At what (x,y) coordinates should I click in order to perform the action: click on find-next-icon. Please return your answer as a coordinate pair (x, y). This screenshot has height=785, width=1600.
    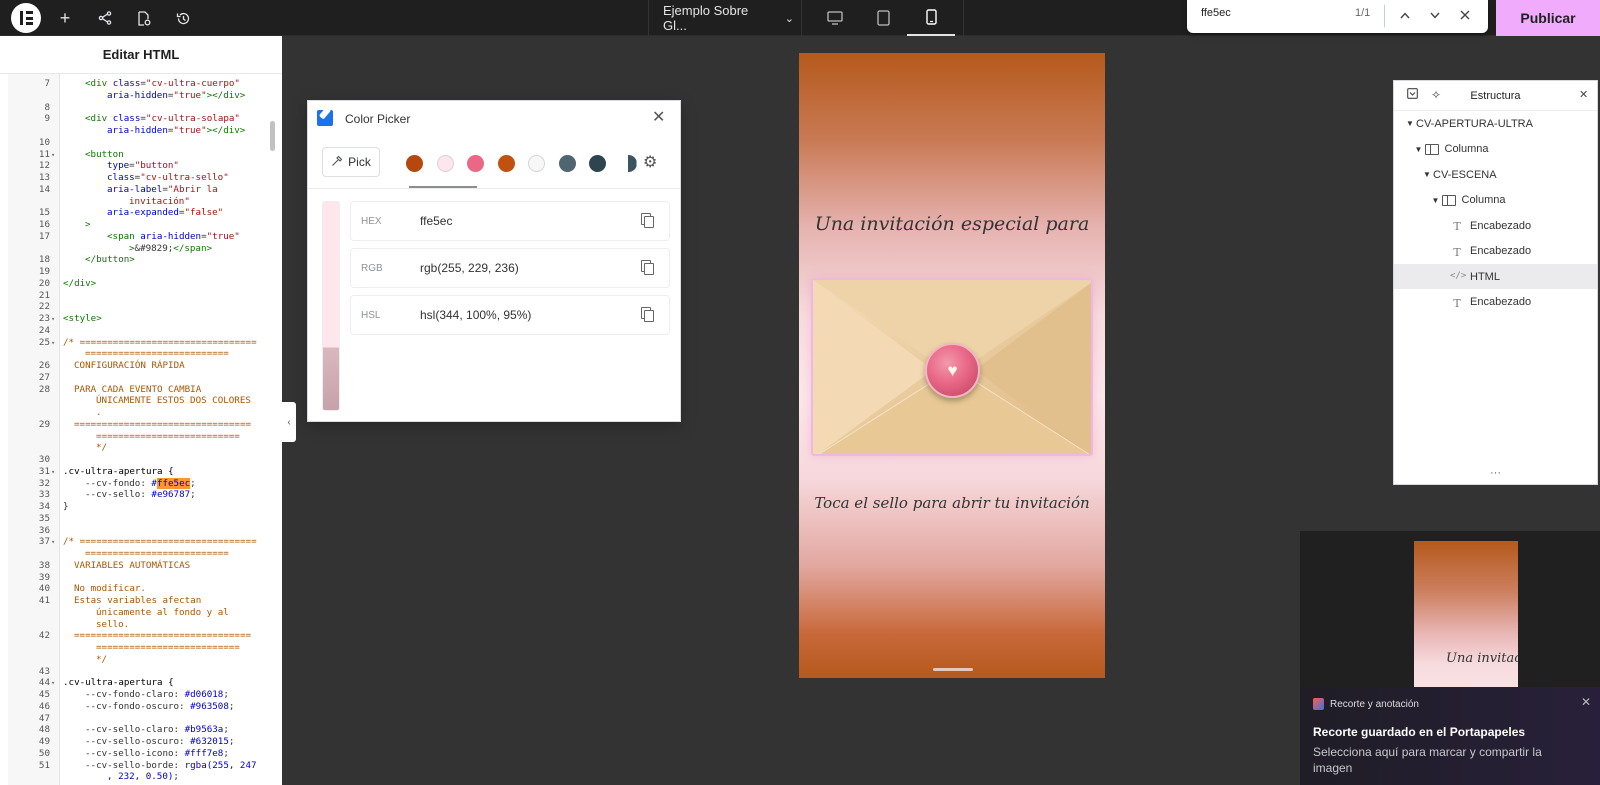
    Looking at the image, I should click on (1435, 15).